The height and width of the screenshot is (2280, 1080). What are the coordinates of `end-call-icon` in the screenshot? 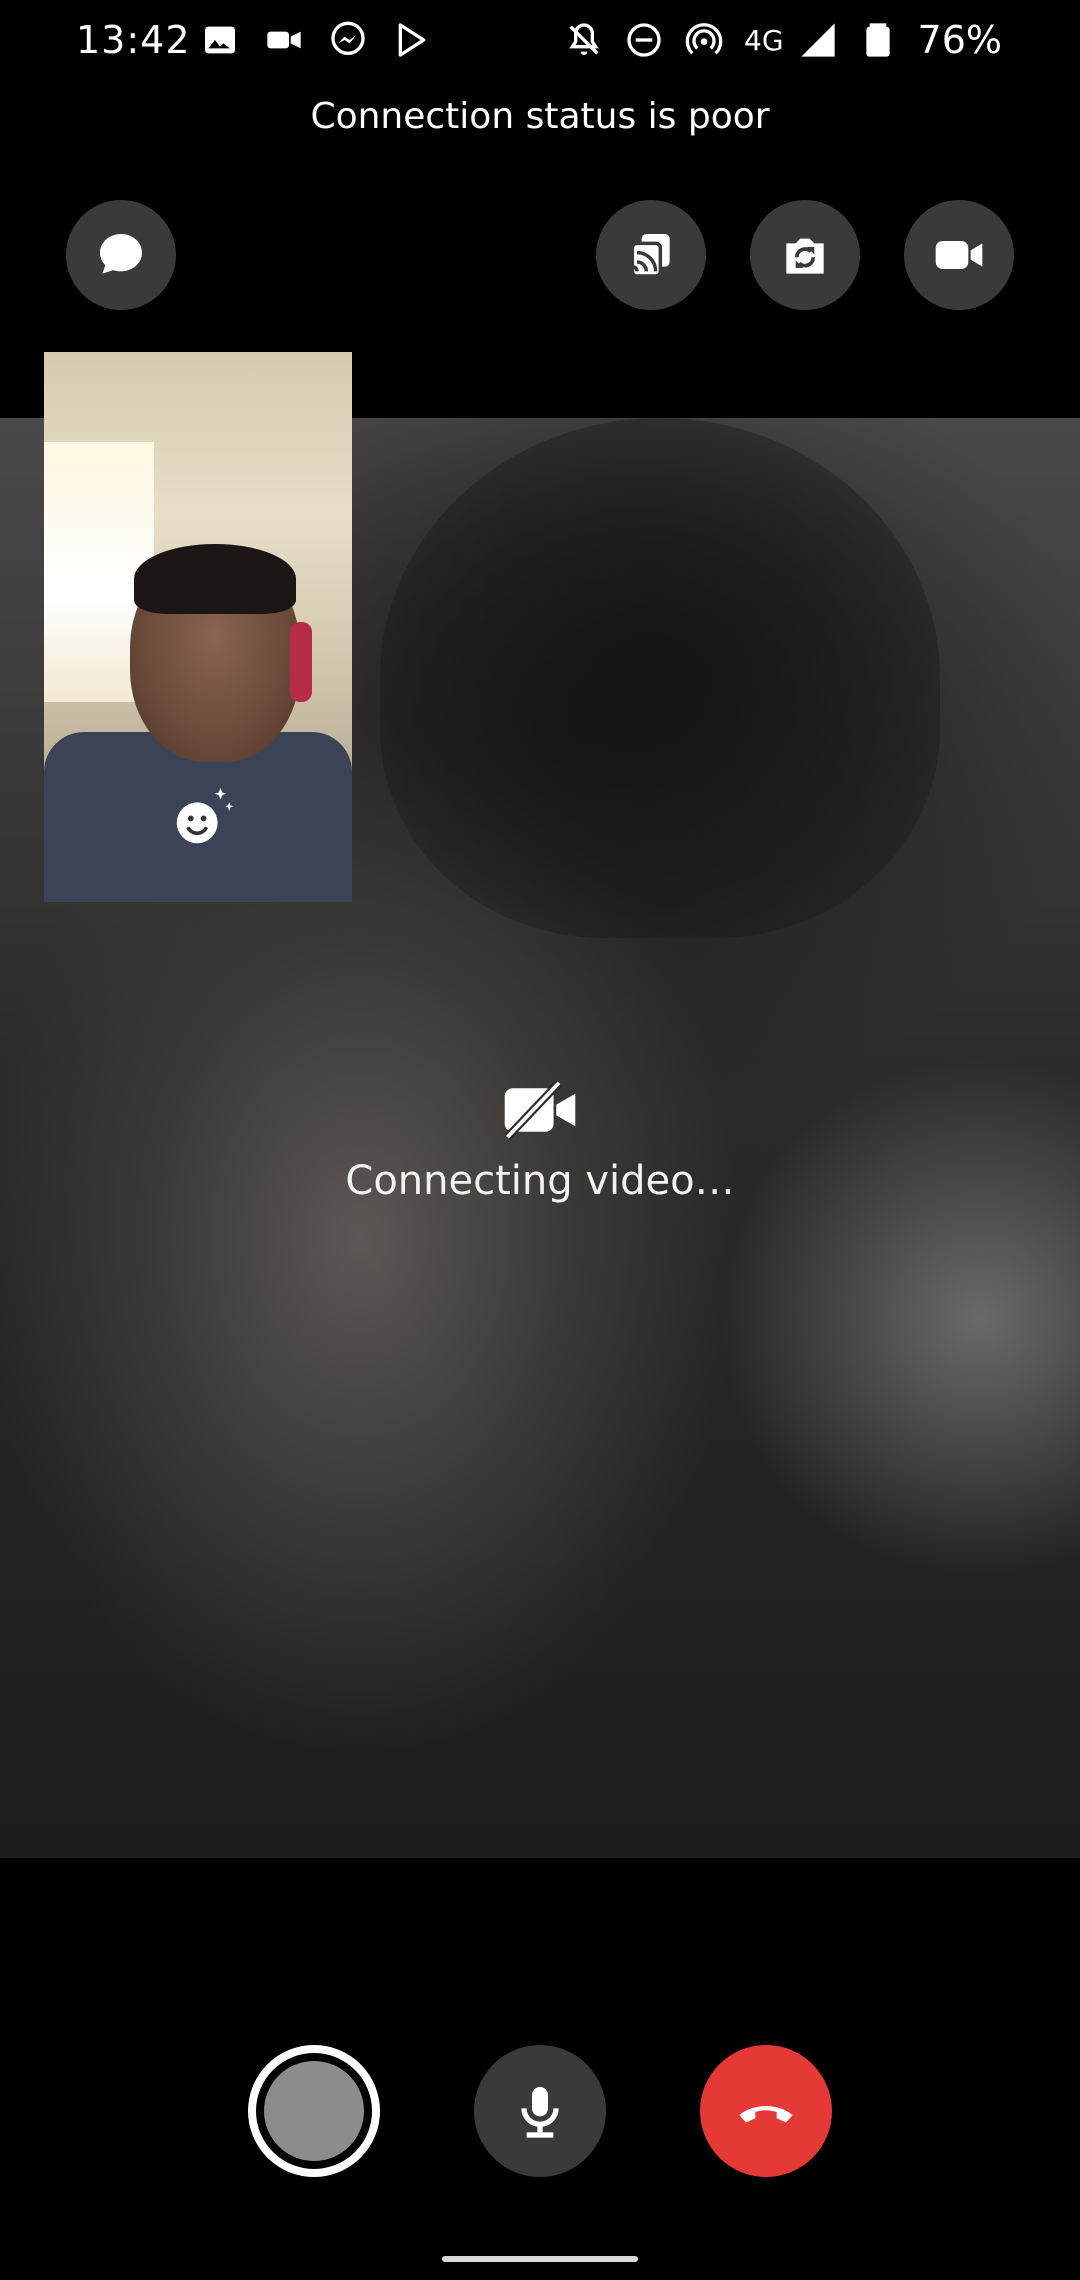 It's located at (766, 2114).